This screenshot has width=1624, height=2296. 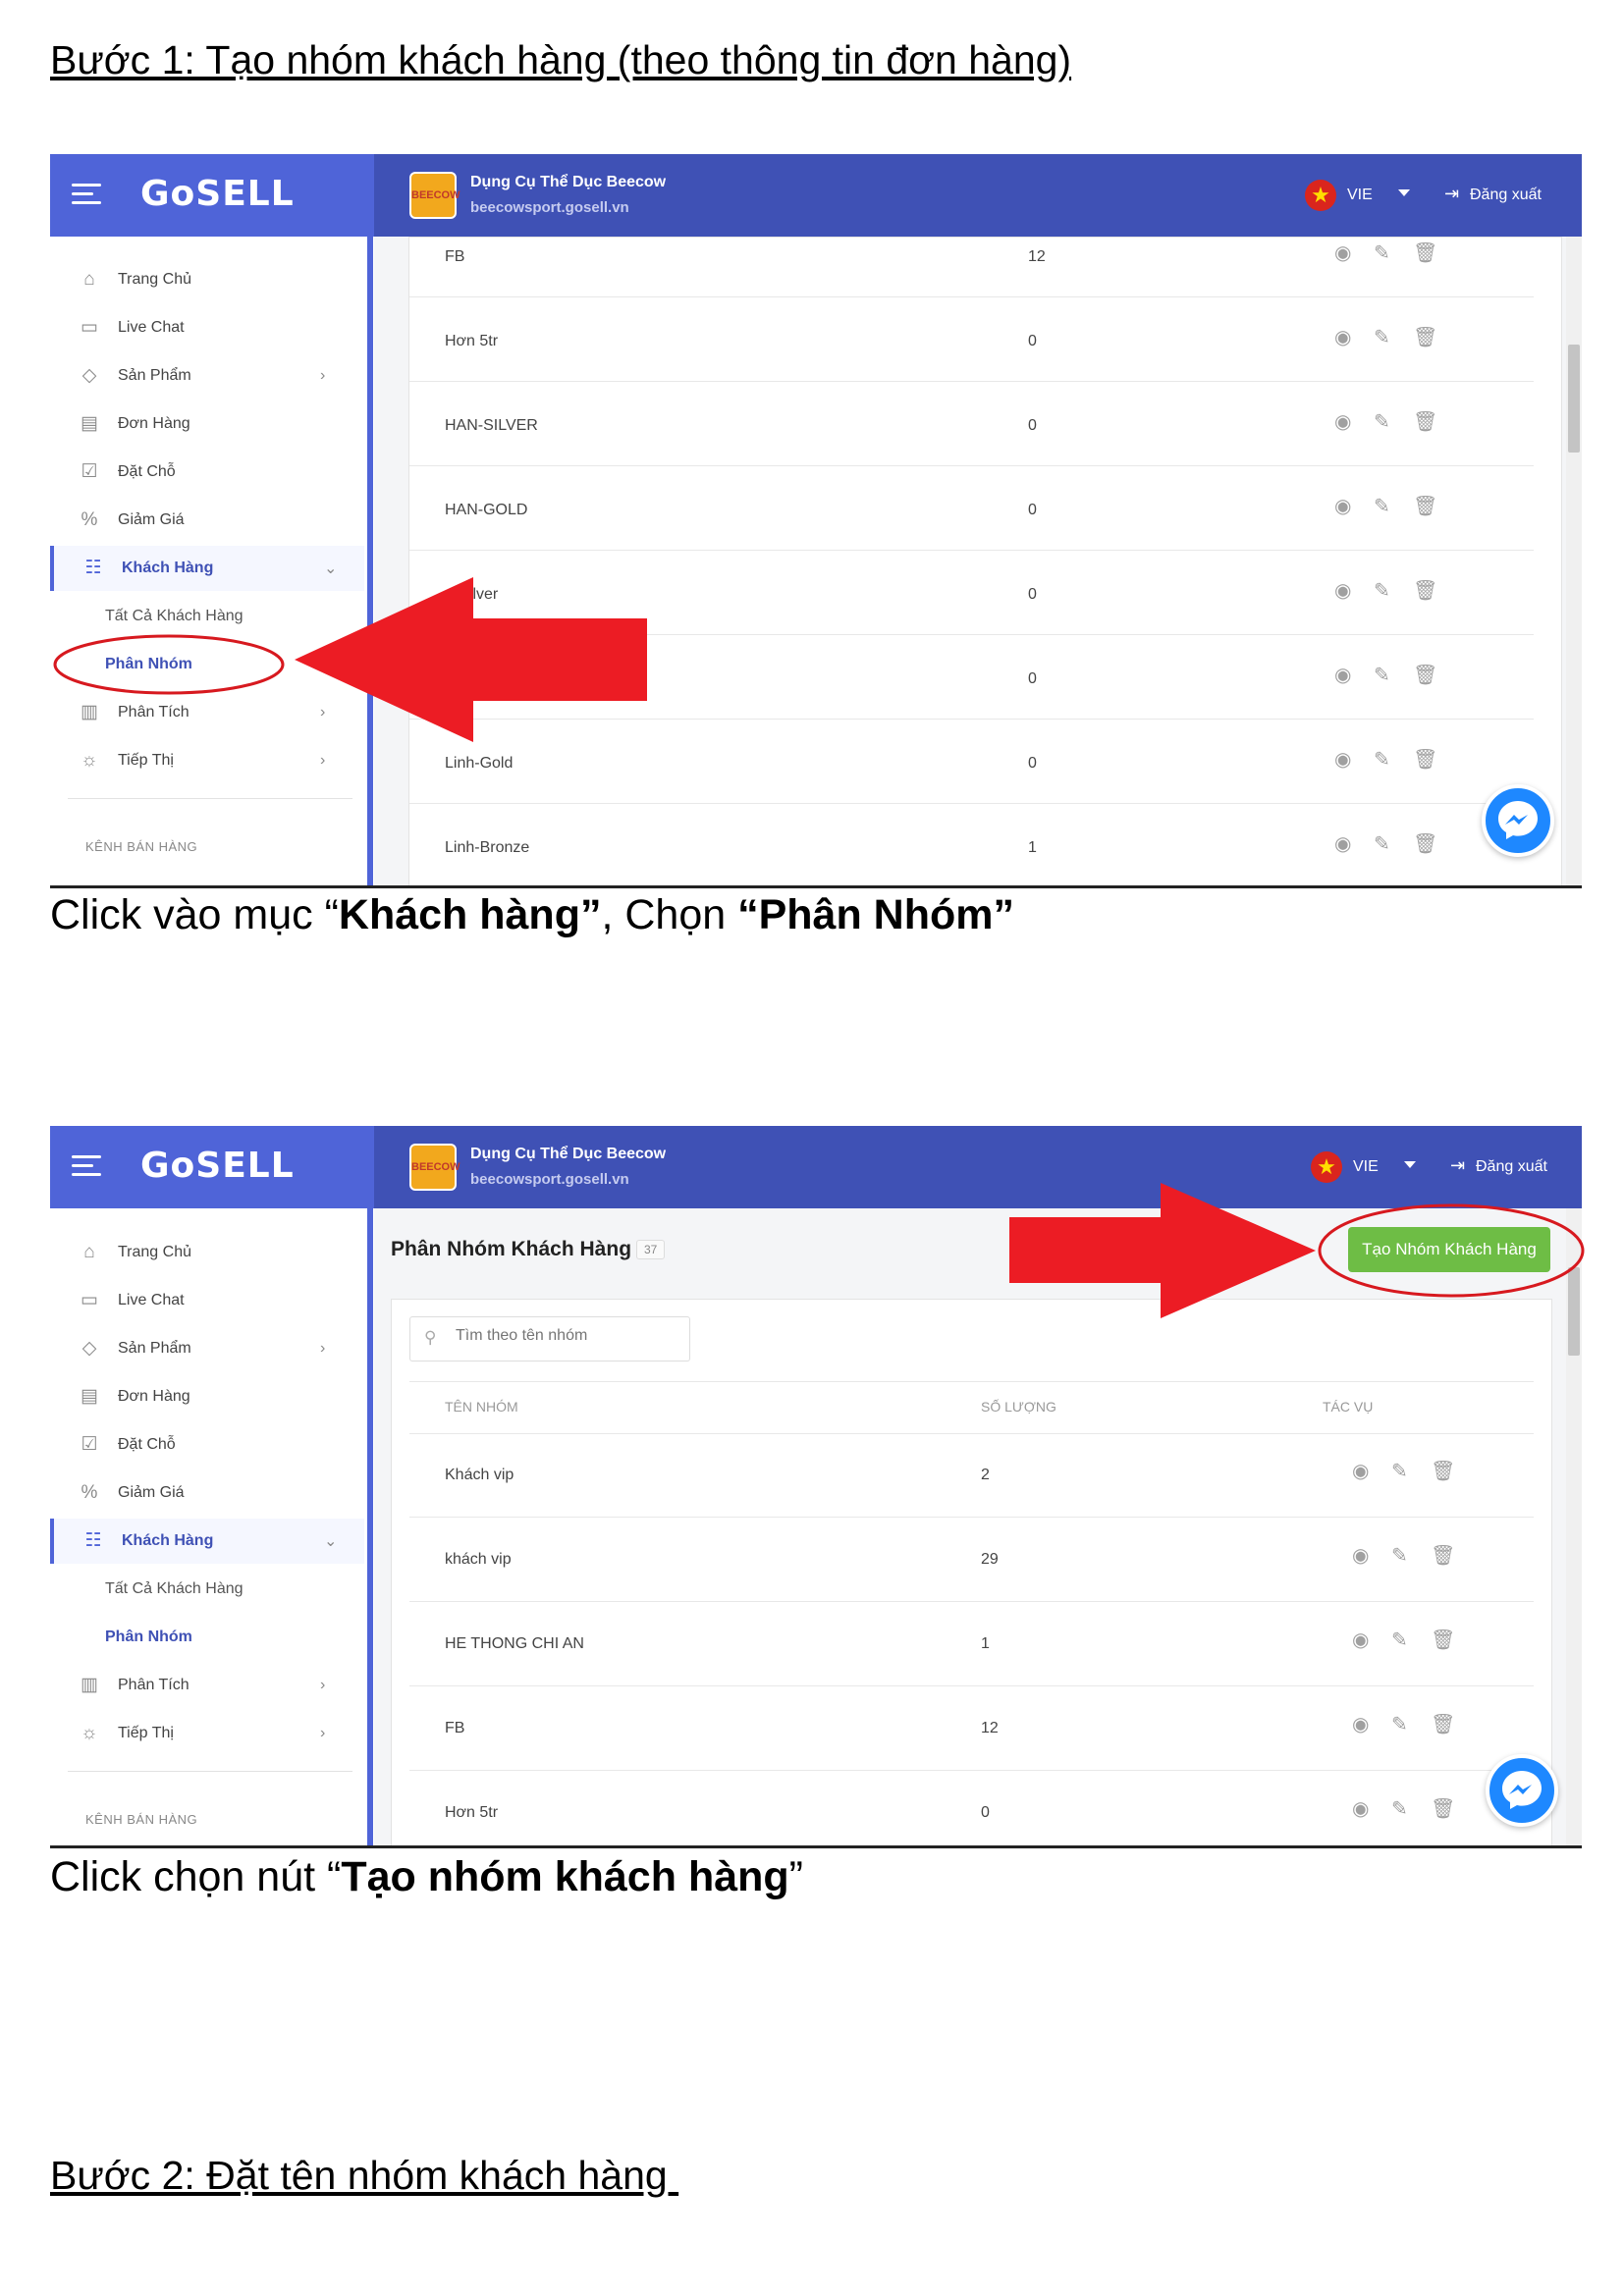 What do you see at coordinates (971, 845) in the screenshot?
I see `table-row: Linh-Bronze 1 ◉ ✎ 🗑` at bounding box center [971, 845].